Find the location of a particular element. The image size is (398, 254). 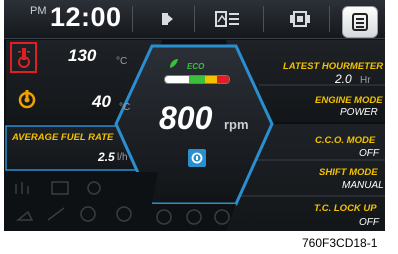

oil-temperature-unit: °C is located at coordinates (125, 107).